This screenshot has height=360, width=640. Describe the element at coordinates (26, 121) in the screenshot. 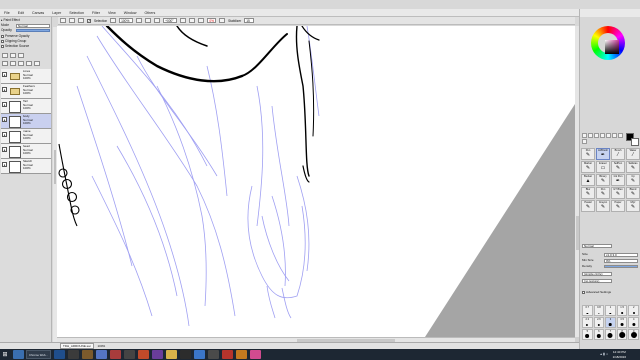

I see `layer-item-body: ● body Normal 100%` at that location.